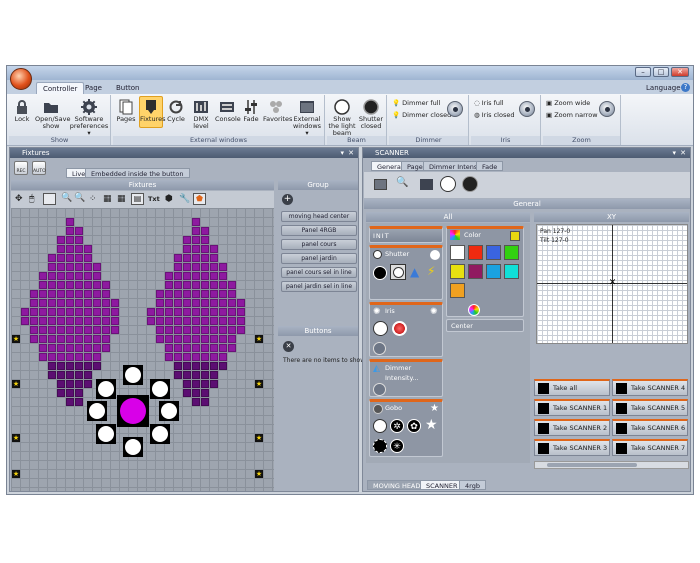  What do you see at coordinates (650, 427) in the screenshot?
I see `take-button: Take SCANNER 6` at bounding box center [650, 427].